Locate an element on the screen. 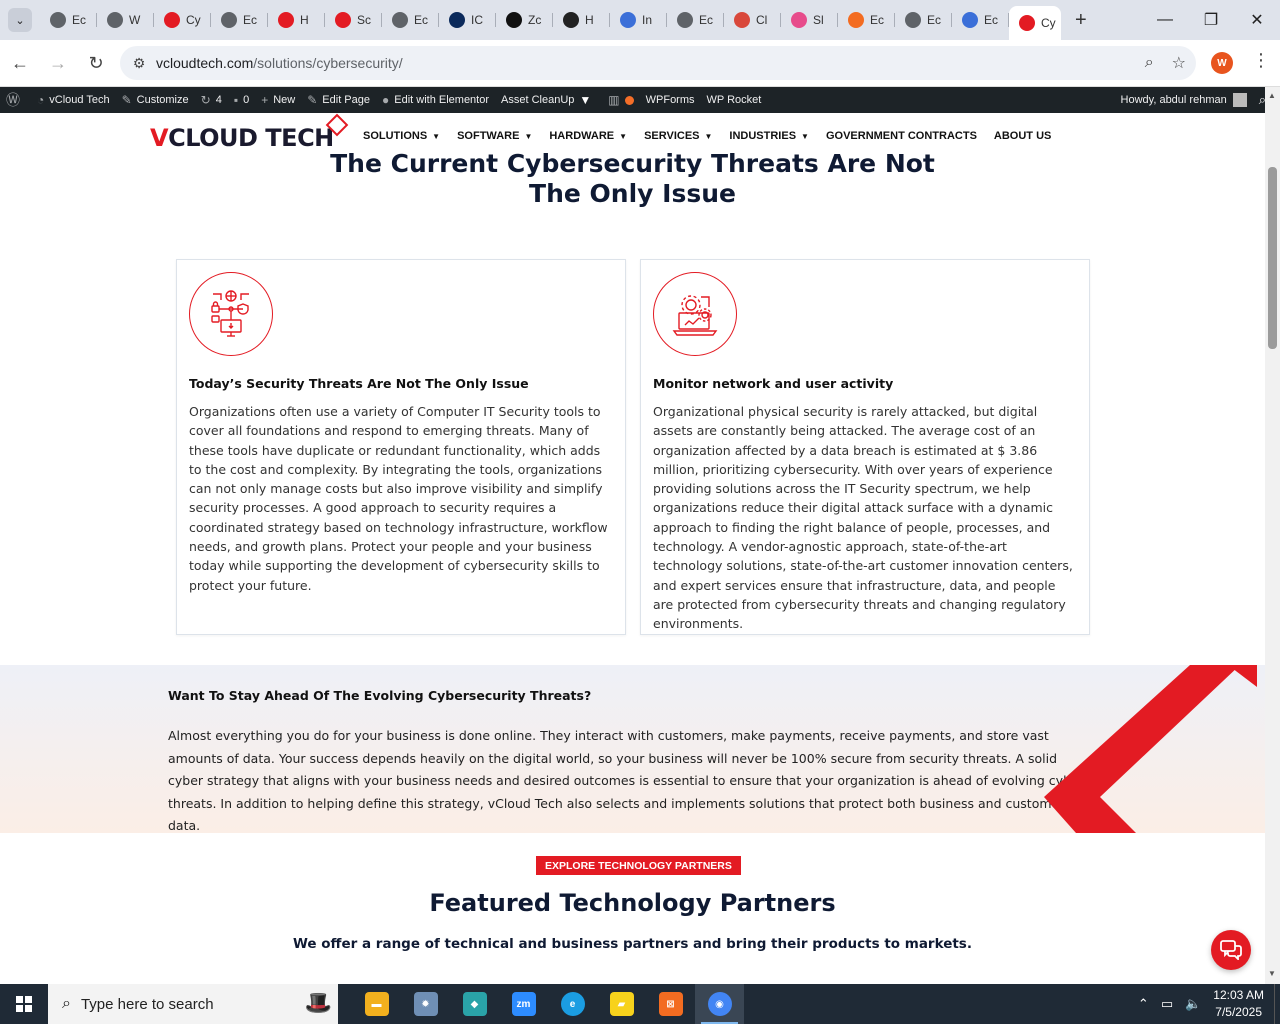 The height and width of the screenshot is (1024, 1280). card-title: Monitor network and user activity is located at coordinates (773, 383).